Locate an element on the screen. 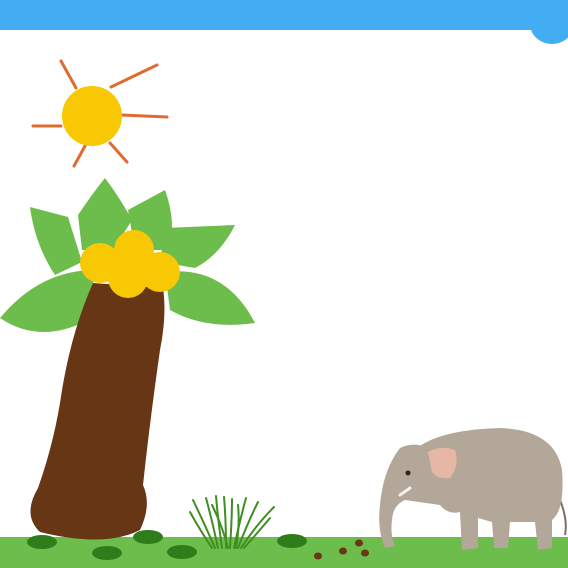  elephant-eye is located at coordinates (408, 473).